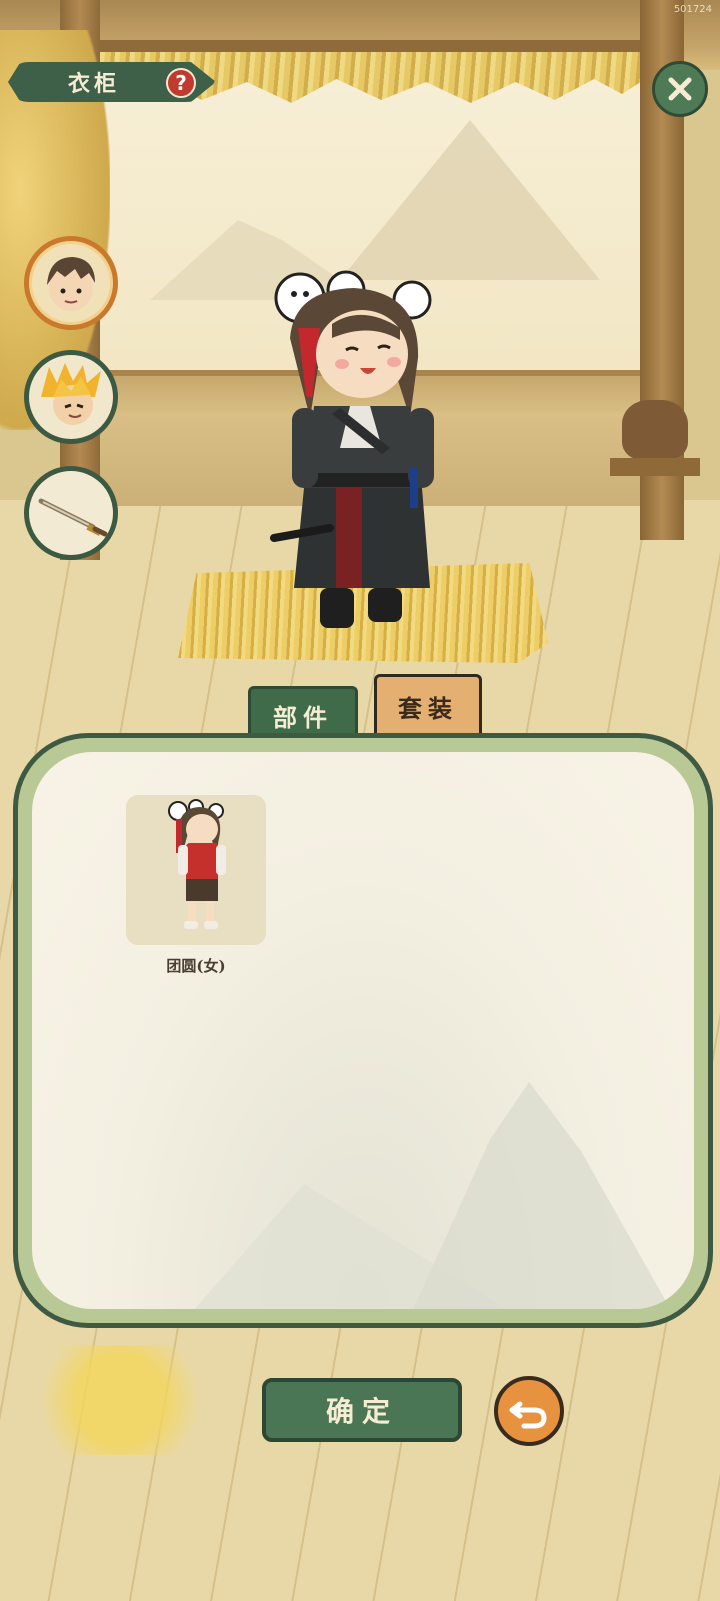  I want to click on hairstyle-portrait-icon, so click(71, 284).